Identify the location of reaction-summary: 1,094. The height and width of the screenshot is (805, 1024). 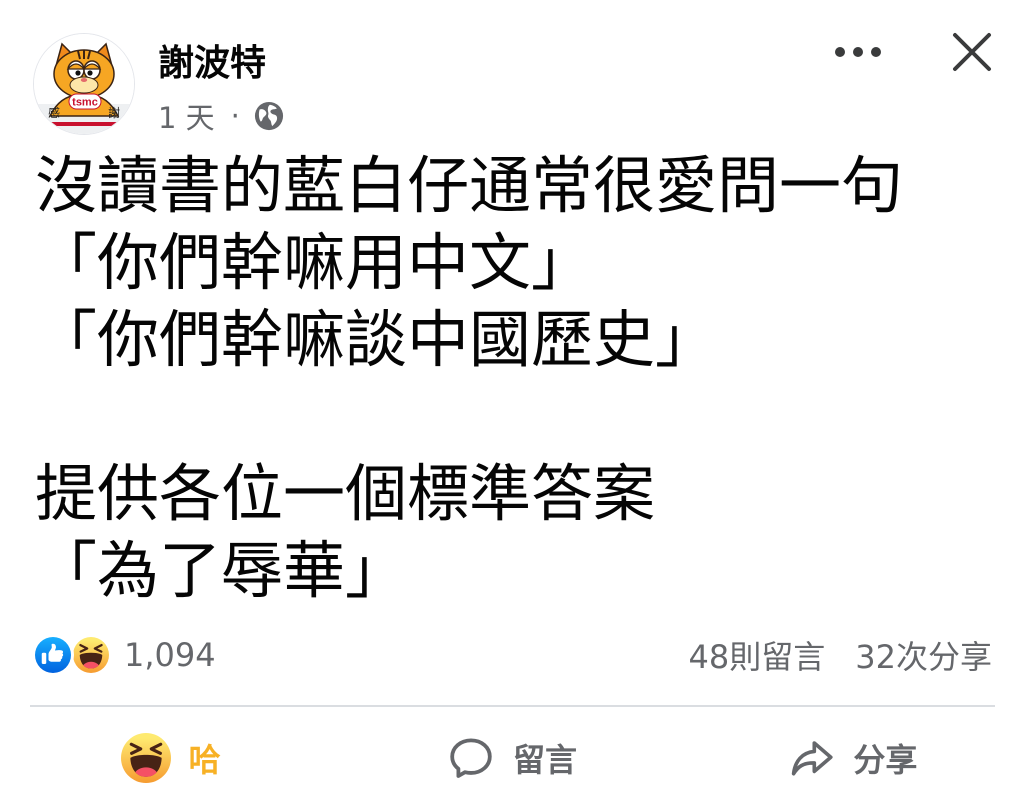
(124, 655).